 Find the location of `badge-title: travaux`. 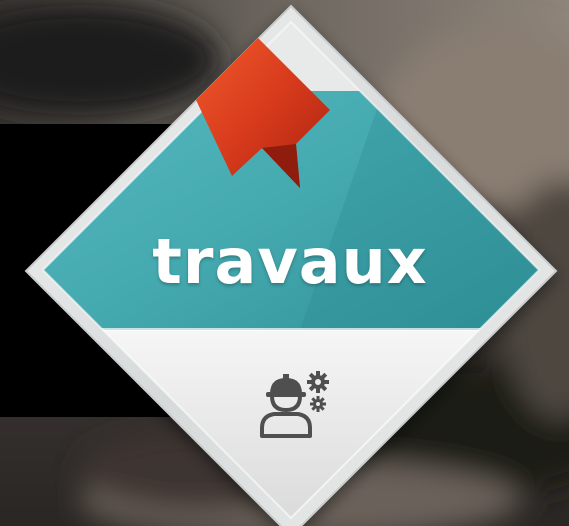

badge-title: travaux is located at coordinates (290, 261).